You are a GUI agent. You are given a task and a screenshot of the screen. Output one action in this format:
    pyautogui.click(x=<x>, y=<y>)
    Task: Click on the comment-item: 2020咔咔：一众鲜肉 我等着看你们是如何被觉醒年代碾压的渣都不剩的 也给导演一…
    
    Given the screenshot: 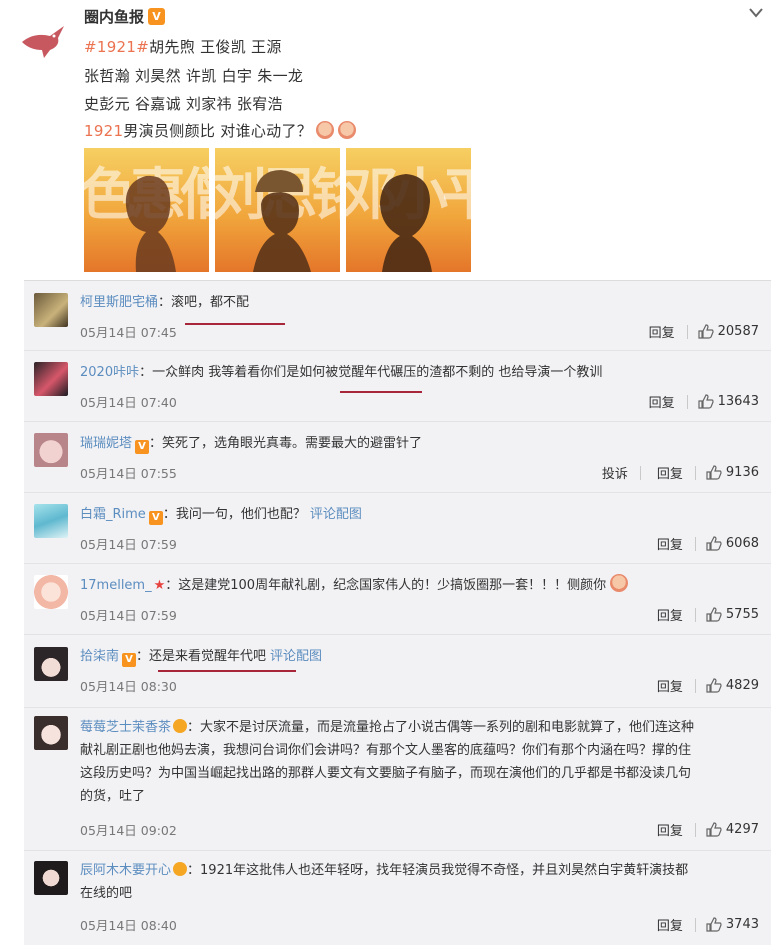 What is the action you would take?
    pyautogui.click(x=397, y=386)
    